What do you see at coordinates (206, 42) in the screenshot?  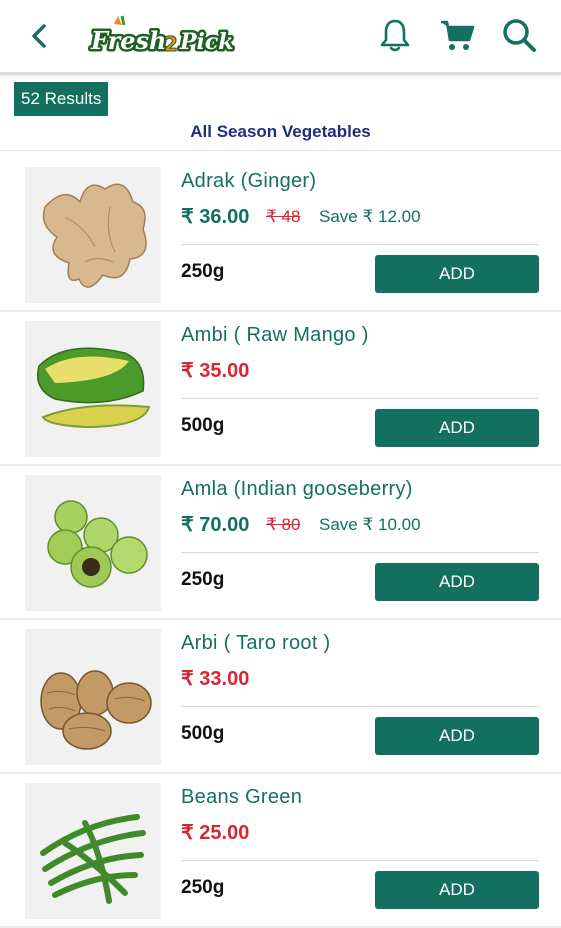 I see `svg-text: Pick` at bounding box center [206, 42].